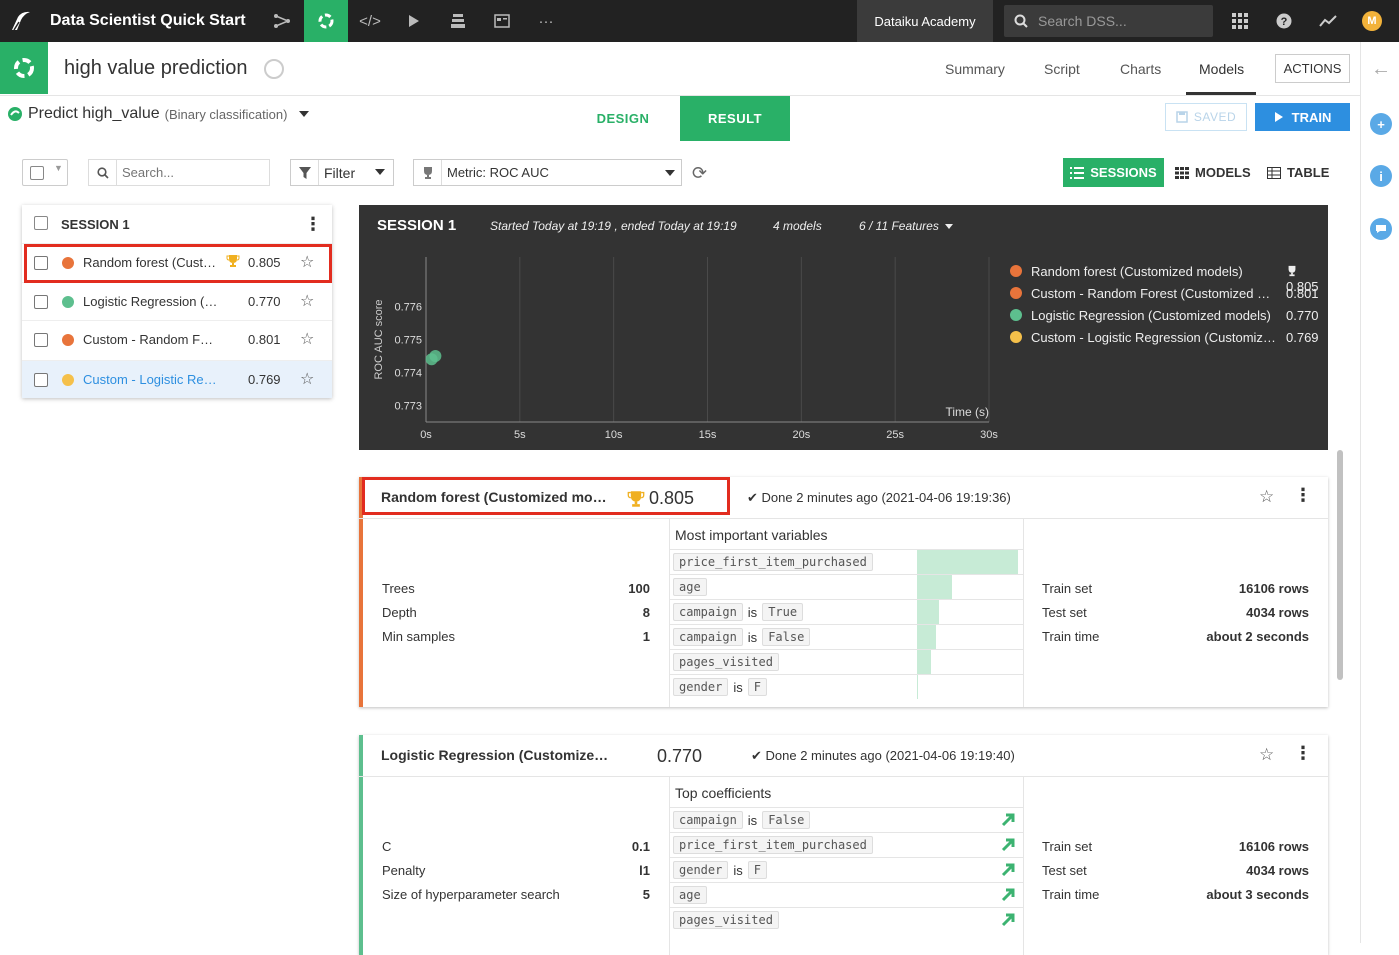 The height and width of the screenshot is (955, 1399). What do you see at coordinates (1123, 172) in the screenshot?
I see `view-sessions-label: SESSIONS` at bounding box center [1123, 172].